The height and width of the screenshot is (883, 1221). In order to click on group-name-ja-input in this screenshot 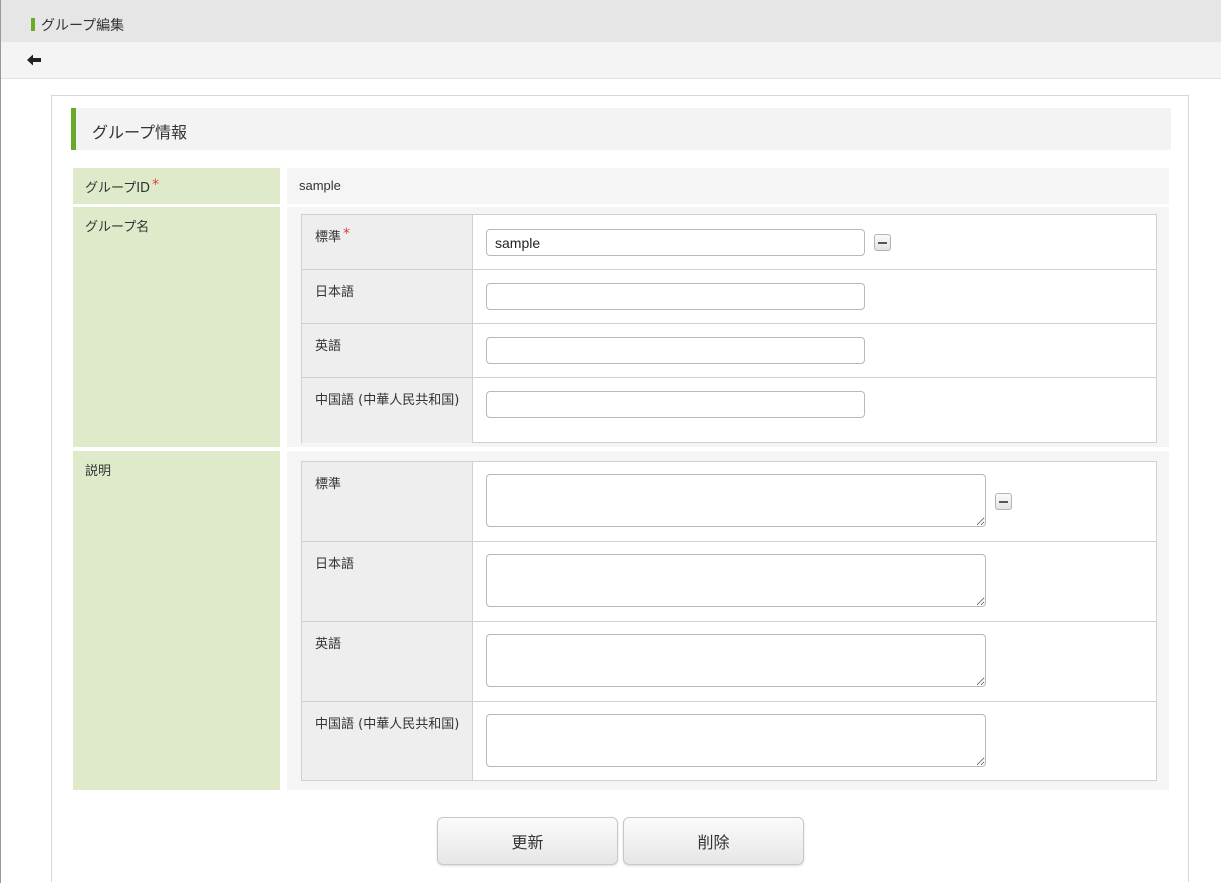, I will do `click(675, 296)`.